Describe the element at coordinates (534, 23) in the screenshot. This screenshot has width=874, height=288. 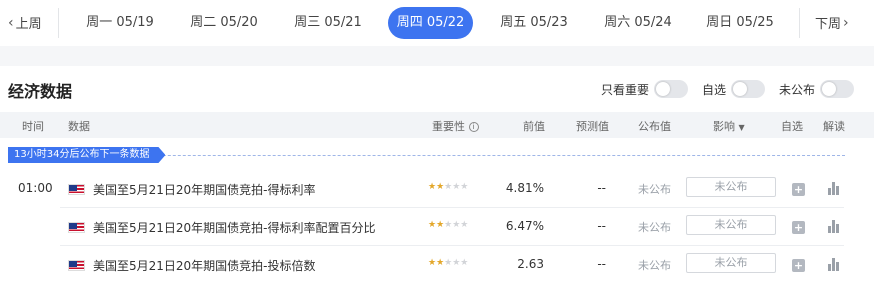
I see `day-tab-fri: 周五 05/23` at that location.